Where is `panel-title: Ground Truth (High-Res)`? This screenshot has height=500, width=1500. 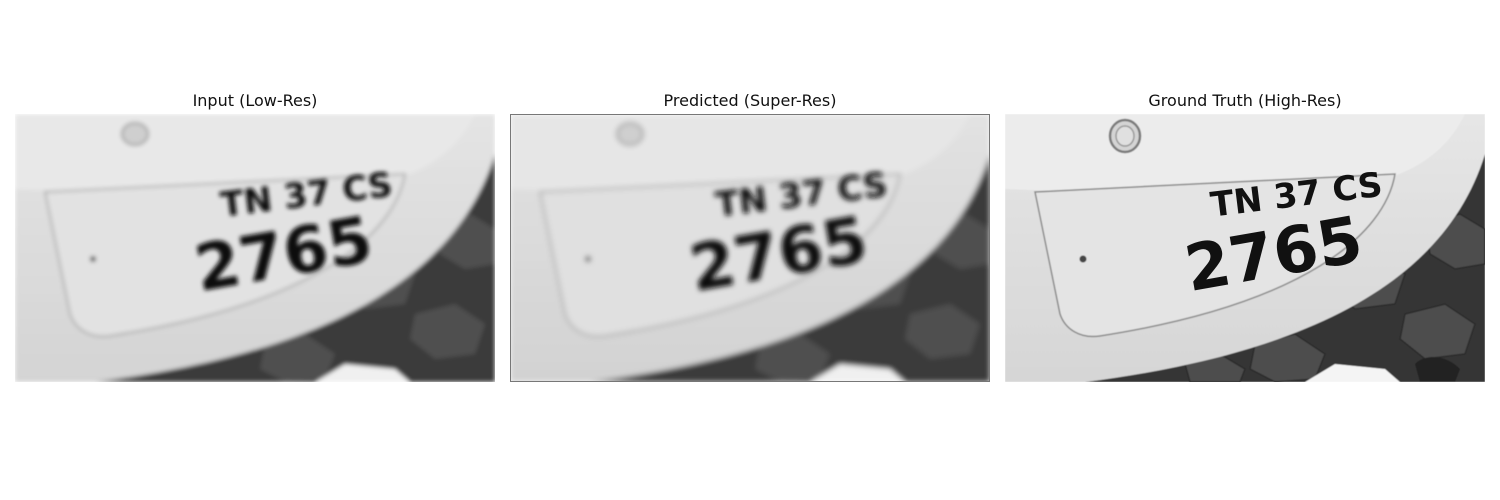 panel-title: Ground Truth (High-Res) is located at coordinates (1245, 100).